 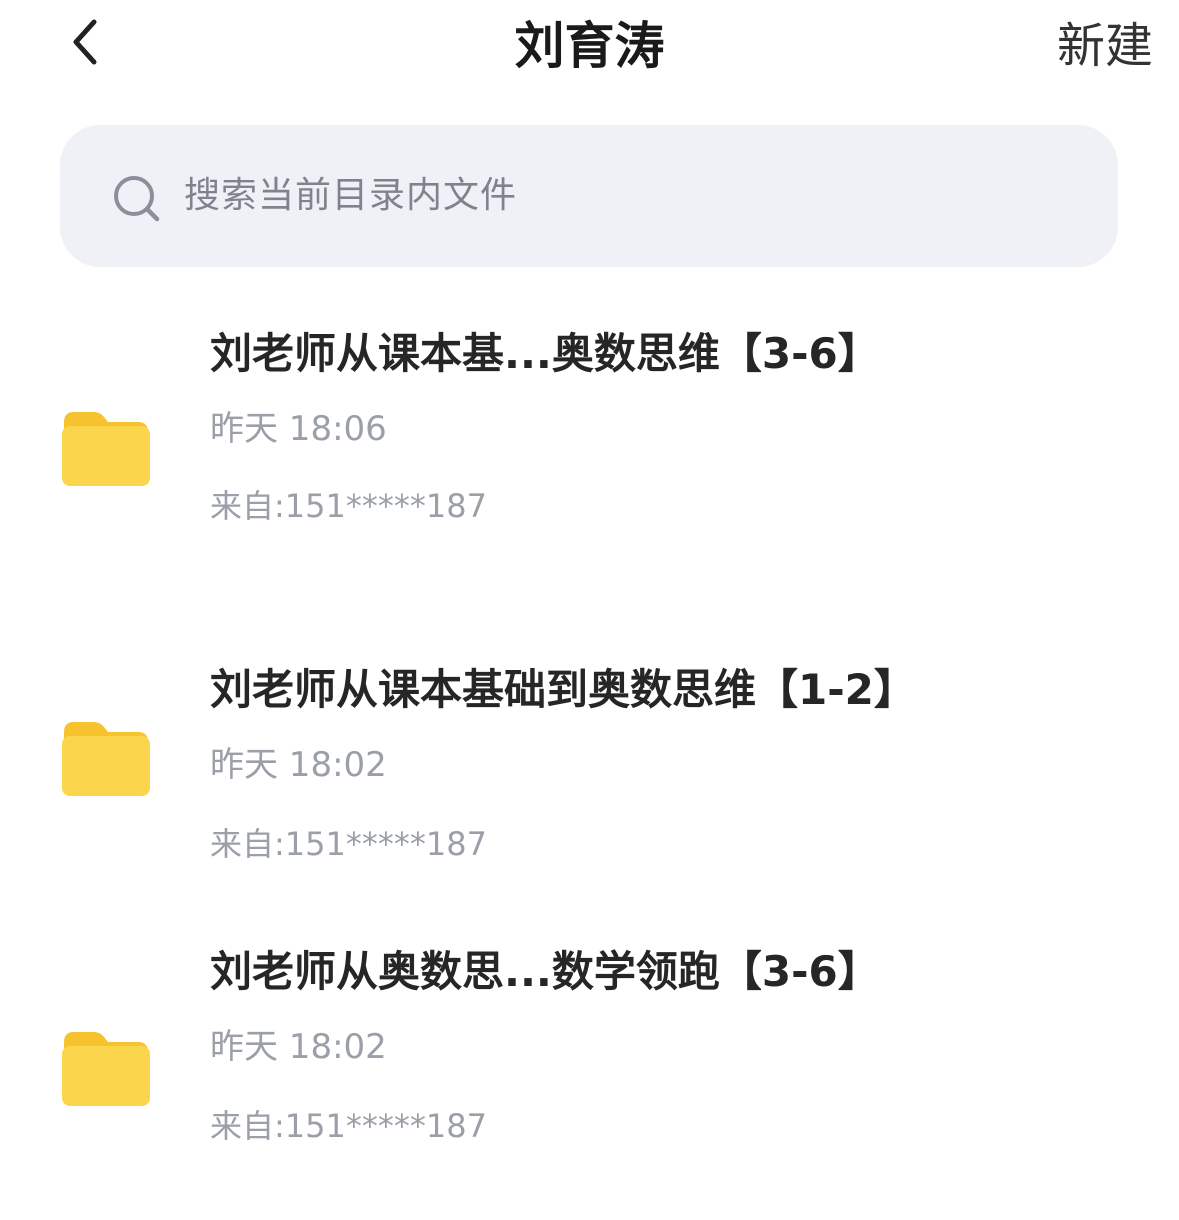 I want to click on header-bar: 刘育涛 新建, so click(x=589, y=50).